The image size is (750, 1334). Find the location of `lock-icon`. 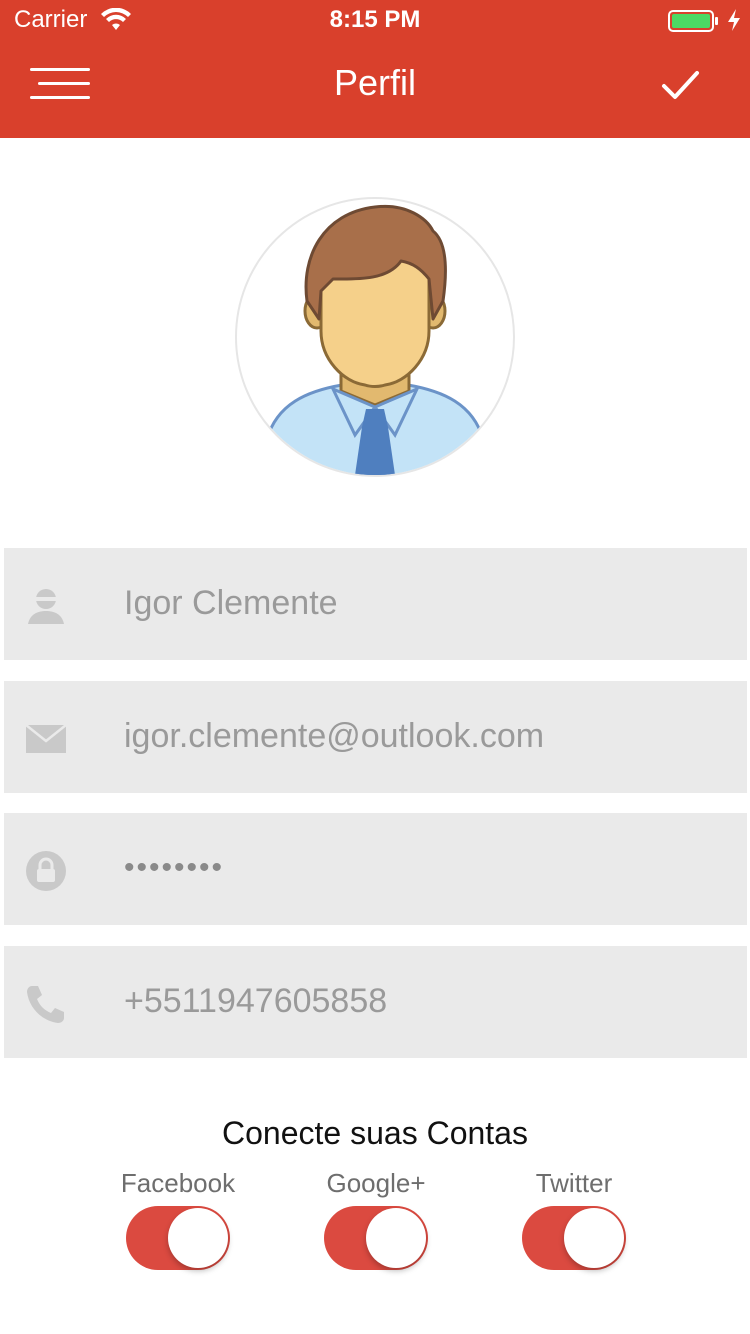

lock-icon is located at coordinates (46, 871).